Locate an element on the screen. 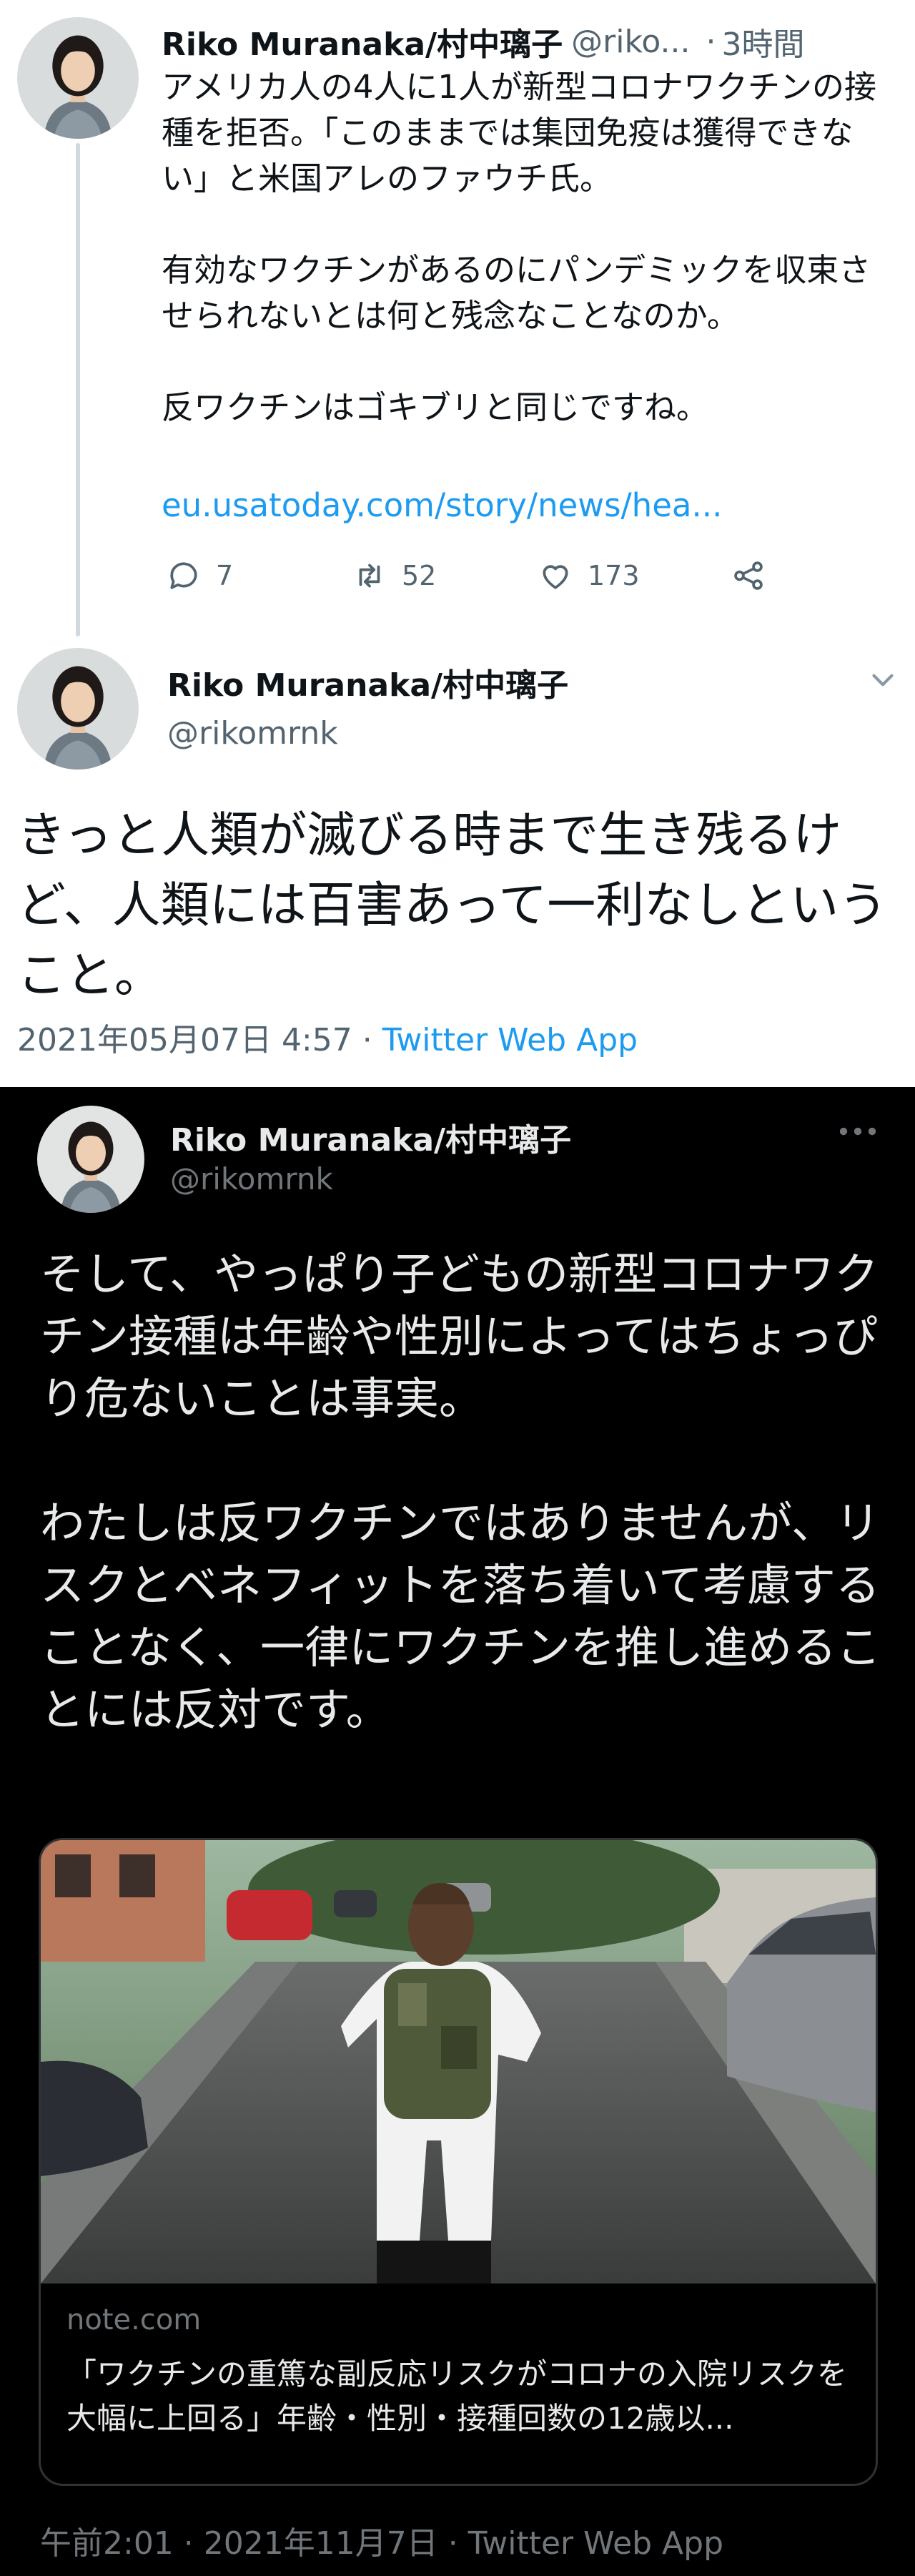 Image resolution: width=915 pixels, height=2576 pixels. retweet-icon is located at coordinates (369, 576).